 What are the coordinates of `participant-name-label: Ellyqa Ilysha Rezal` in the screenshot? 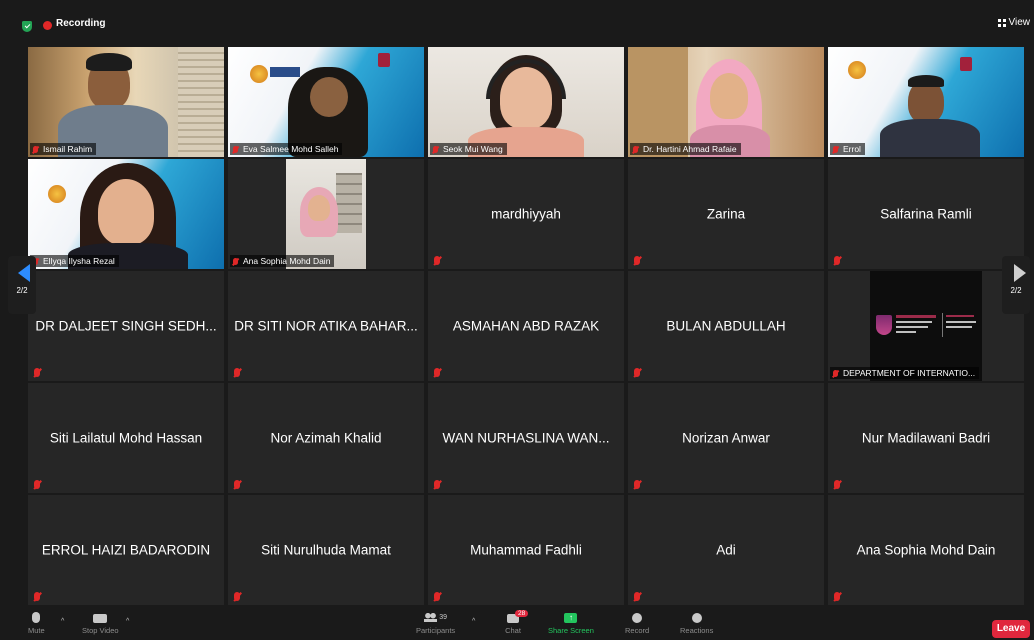 It's located at (74, 261).